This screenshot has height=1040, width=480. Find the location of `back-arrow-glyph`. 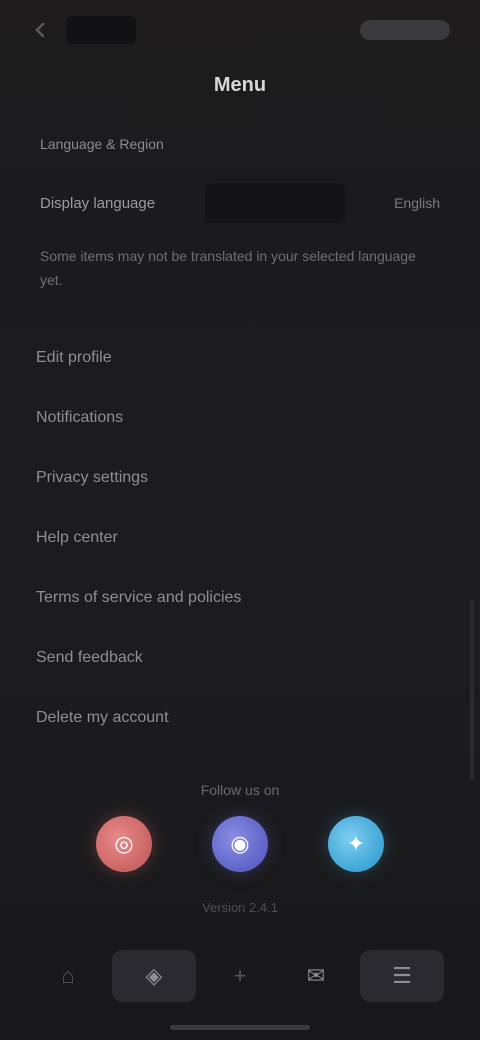

back-arrow-glyph is located at coordinates (40, 30).